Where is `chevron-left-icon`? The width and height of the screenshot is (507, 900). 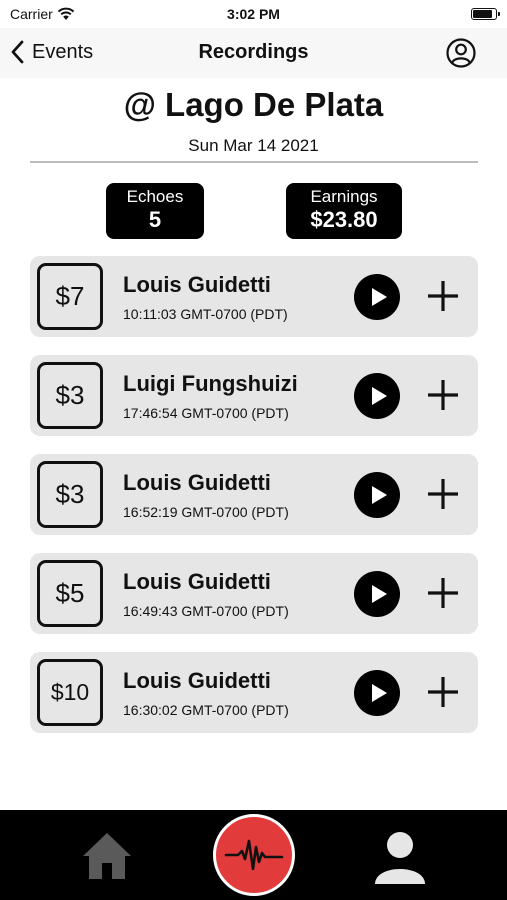
chevron-left-icon is located at coordinates (17, 52).